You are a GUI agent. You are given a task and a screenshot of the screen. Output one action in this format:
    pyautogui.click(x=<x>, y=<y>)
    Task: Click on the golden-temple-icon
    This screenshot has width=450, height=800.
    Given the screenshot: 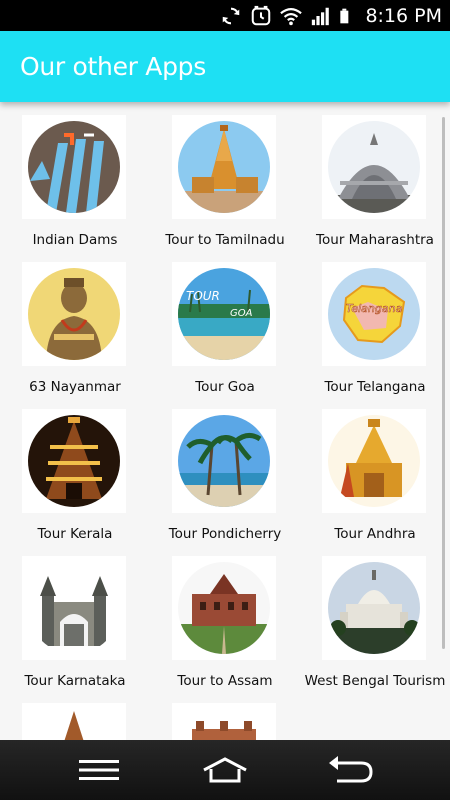 What is the action you would take?
    pyautogui.click(x=374, y=461)
    